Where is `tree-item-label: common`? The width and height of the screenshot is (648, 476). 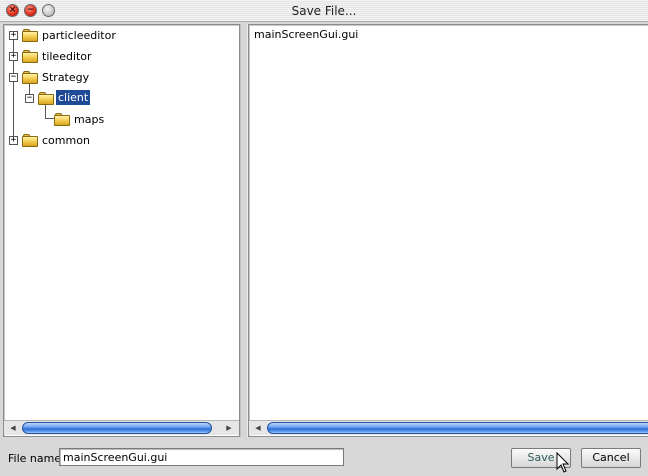
tree-item-label: common is located at coordinates (66, 140).